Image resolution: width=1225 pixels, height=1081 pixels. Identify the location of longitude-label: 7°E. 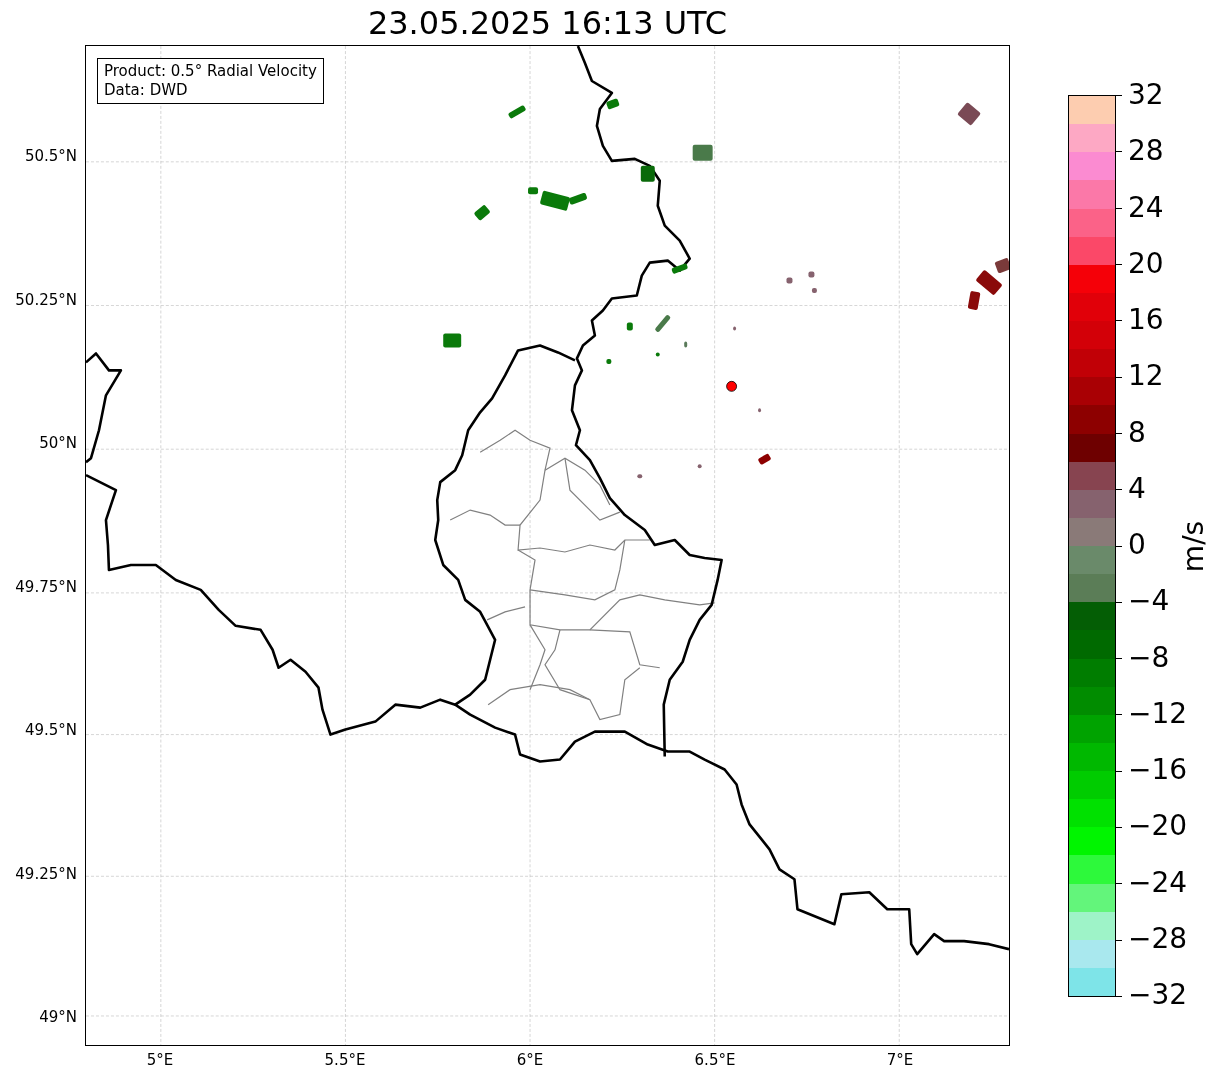
(900, 1060).